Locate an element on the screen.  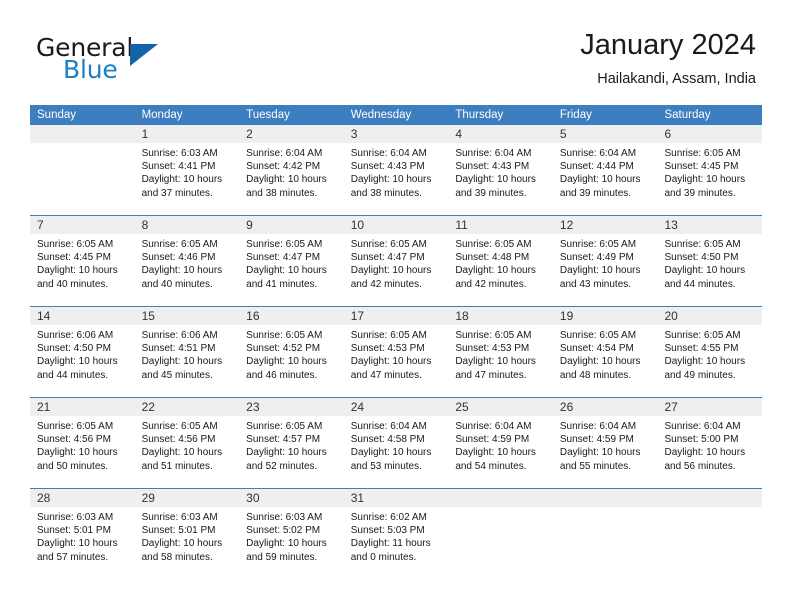
sunset-time: Sunset: 4:53 PM is located at coordinates (387, 349).